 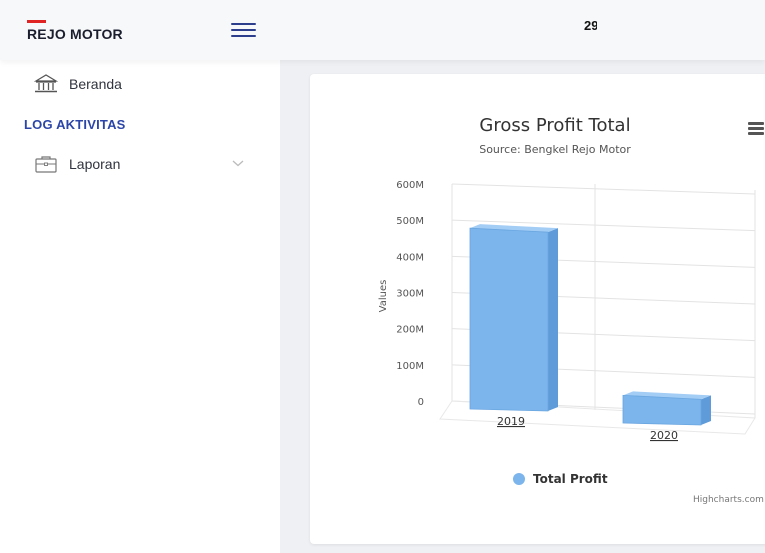 I want to click on bank-icon, so click(x=46, y=83).